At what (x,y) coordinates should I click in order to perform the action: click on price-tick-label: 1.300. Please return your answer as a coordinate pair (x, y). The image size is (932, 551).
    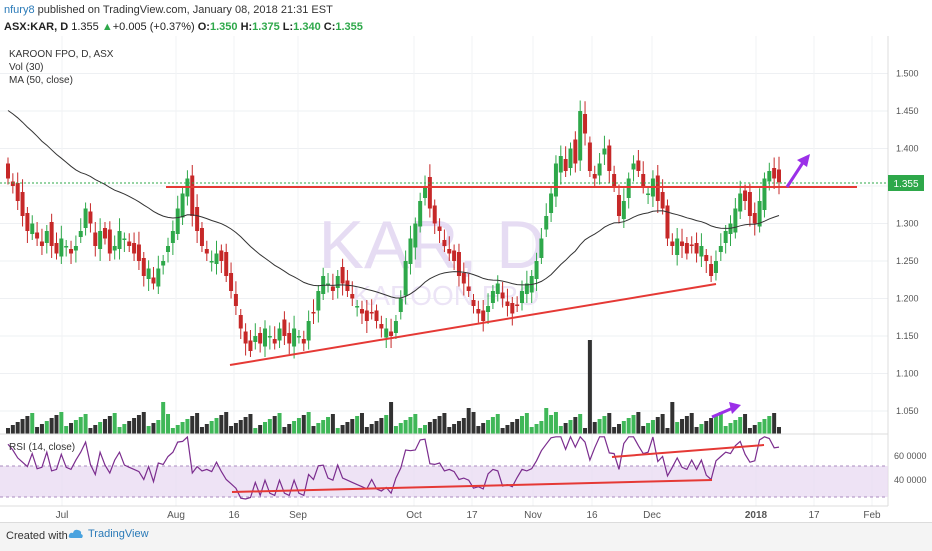
    Looking at the image, I should click on (907, 224).